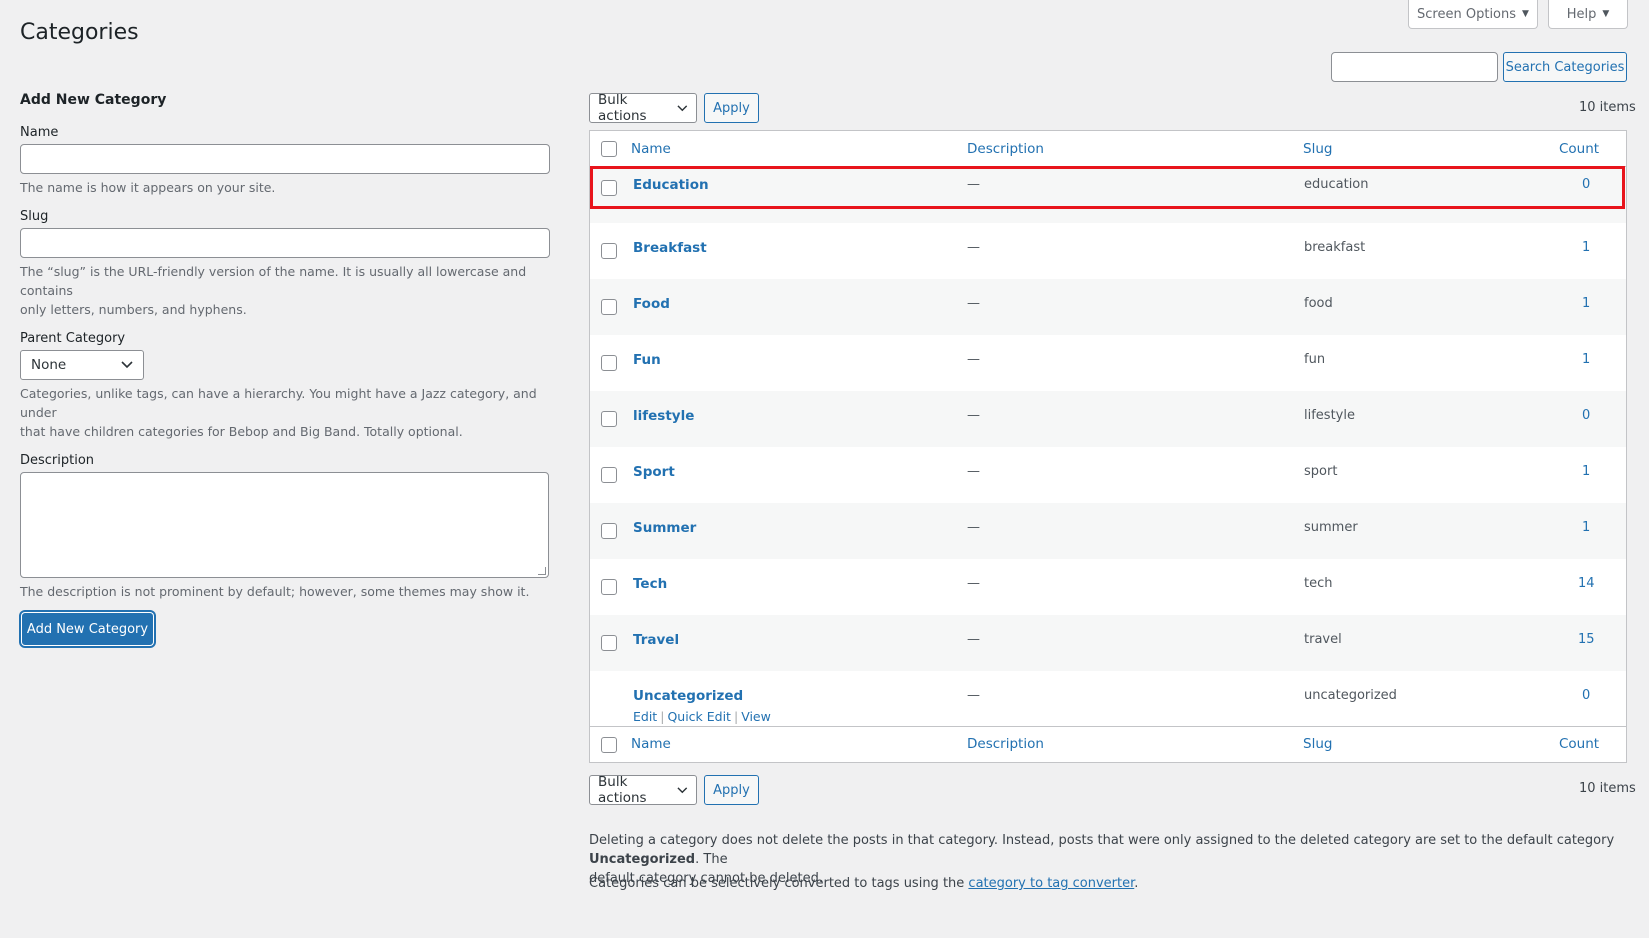  Describe the element at coordinates (731, 790) in the screenshot. I see `apply-button-bottom: Apply` at that location.